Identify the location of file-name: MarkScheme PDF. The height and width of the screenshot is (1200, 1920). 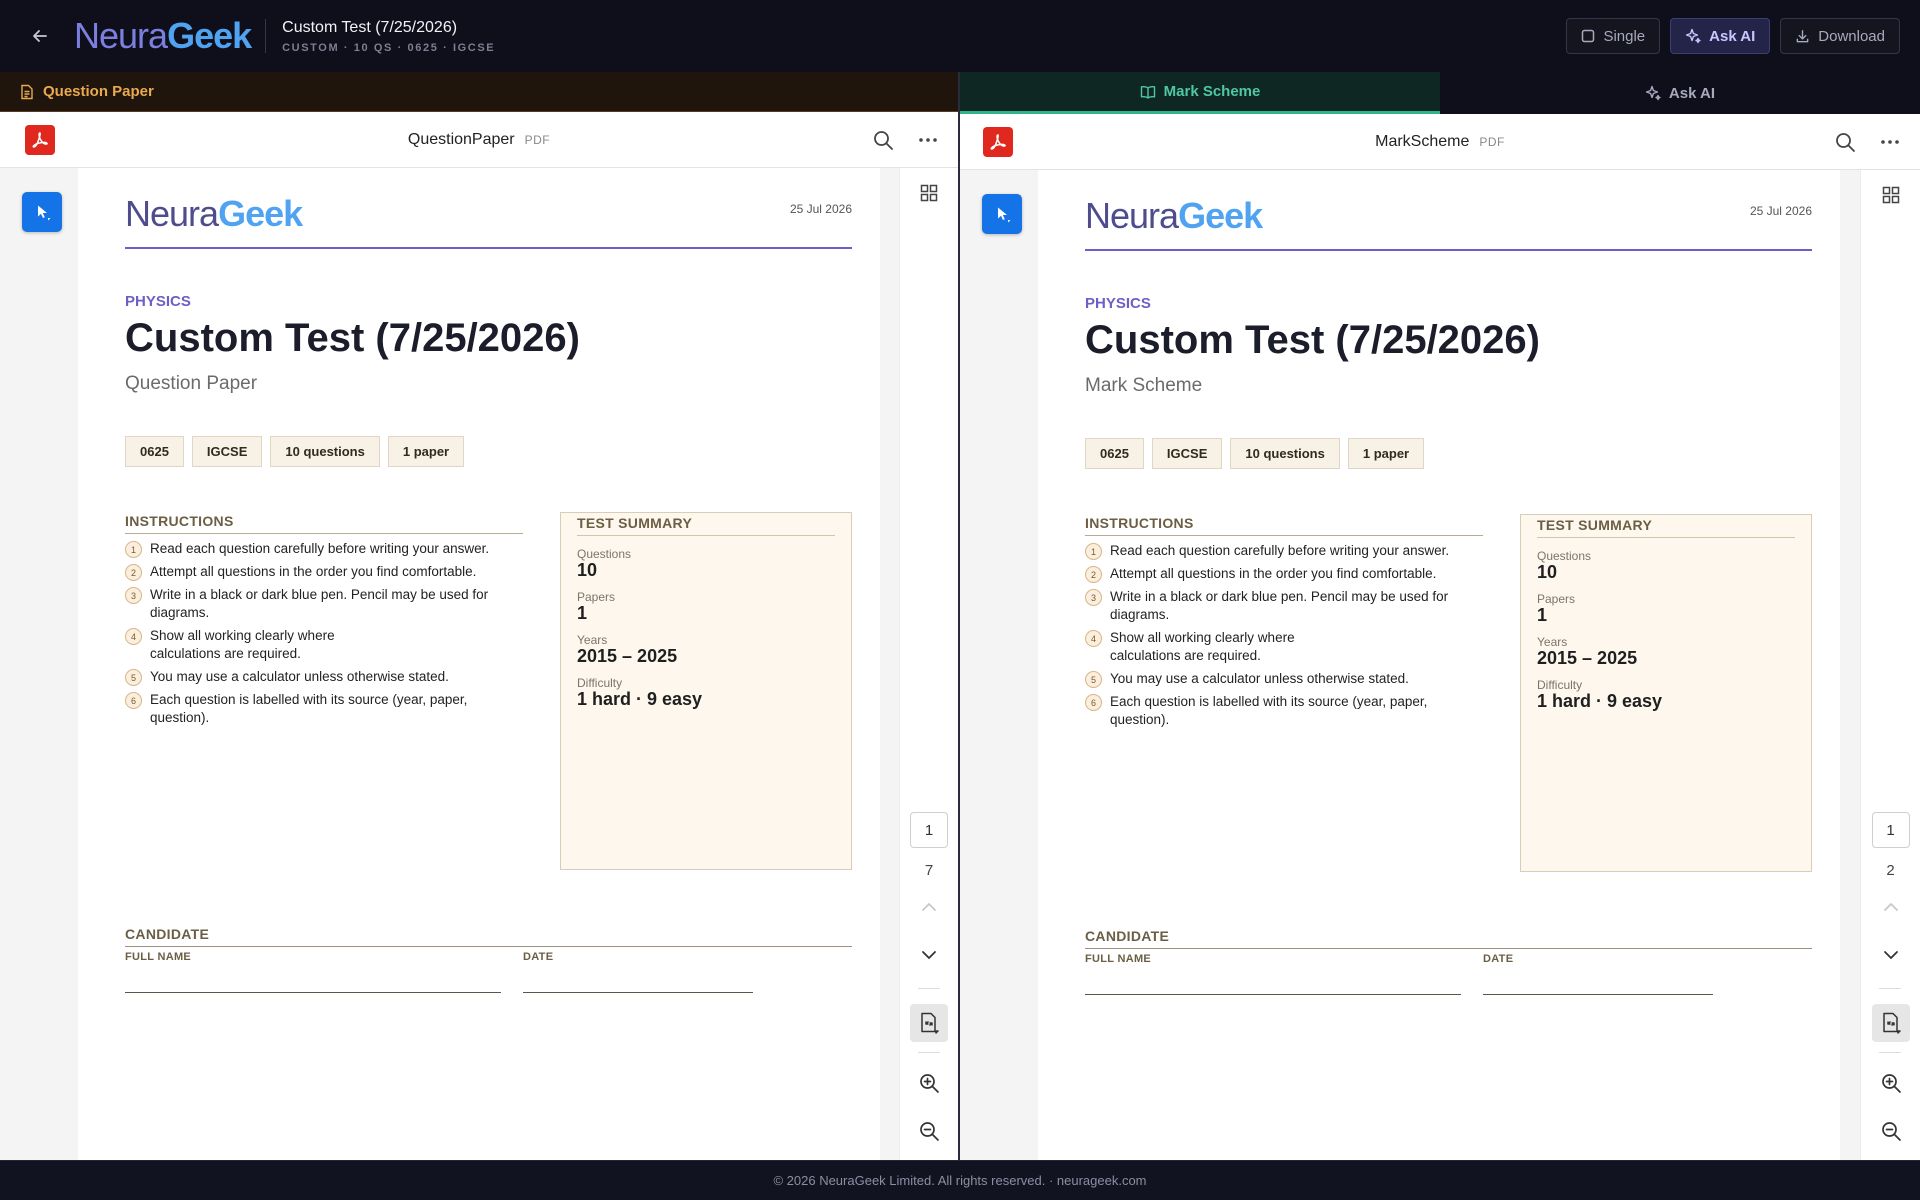
(1440, 142).